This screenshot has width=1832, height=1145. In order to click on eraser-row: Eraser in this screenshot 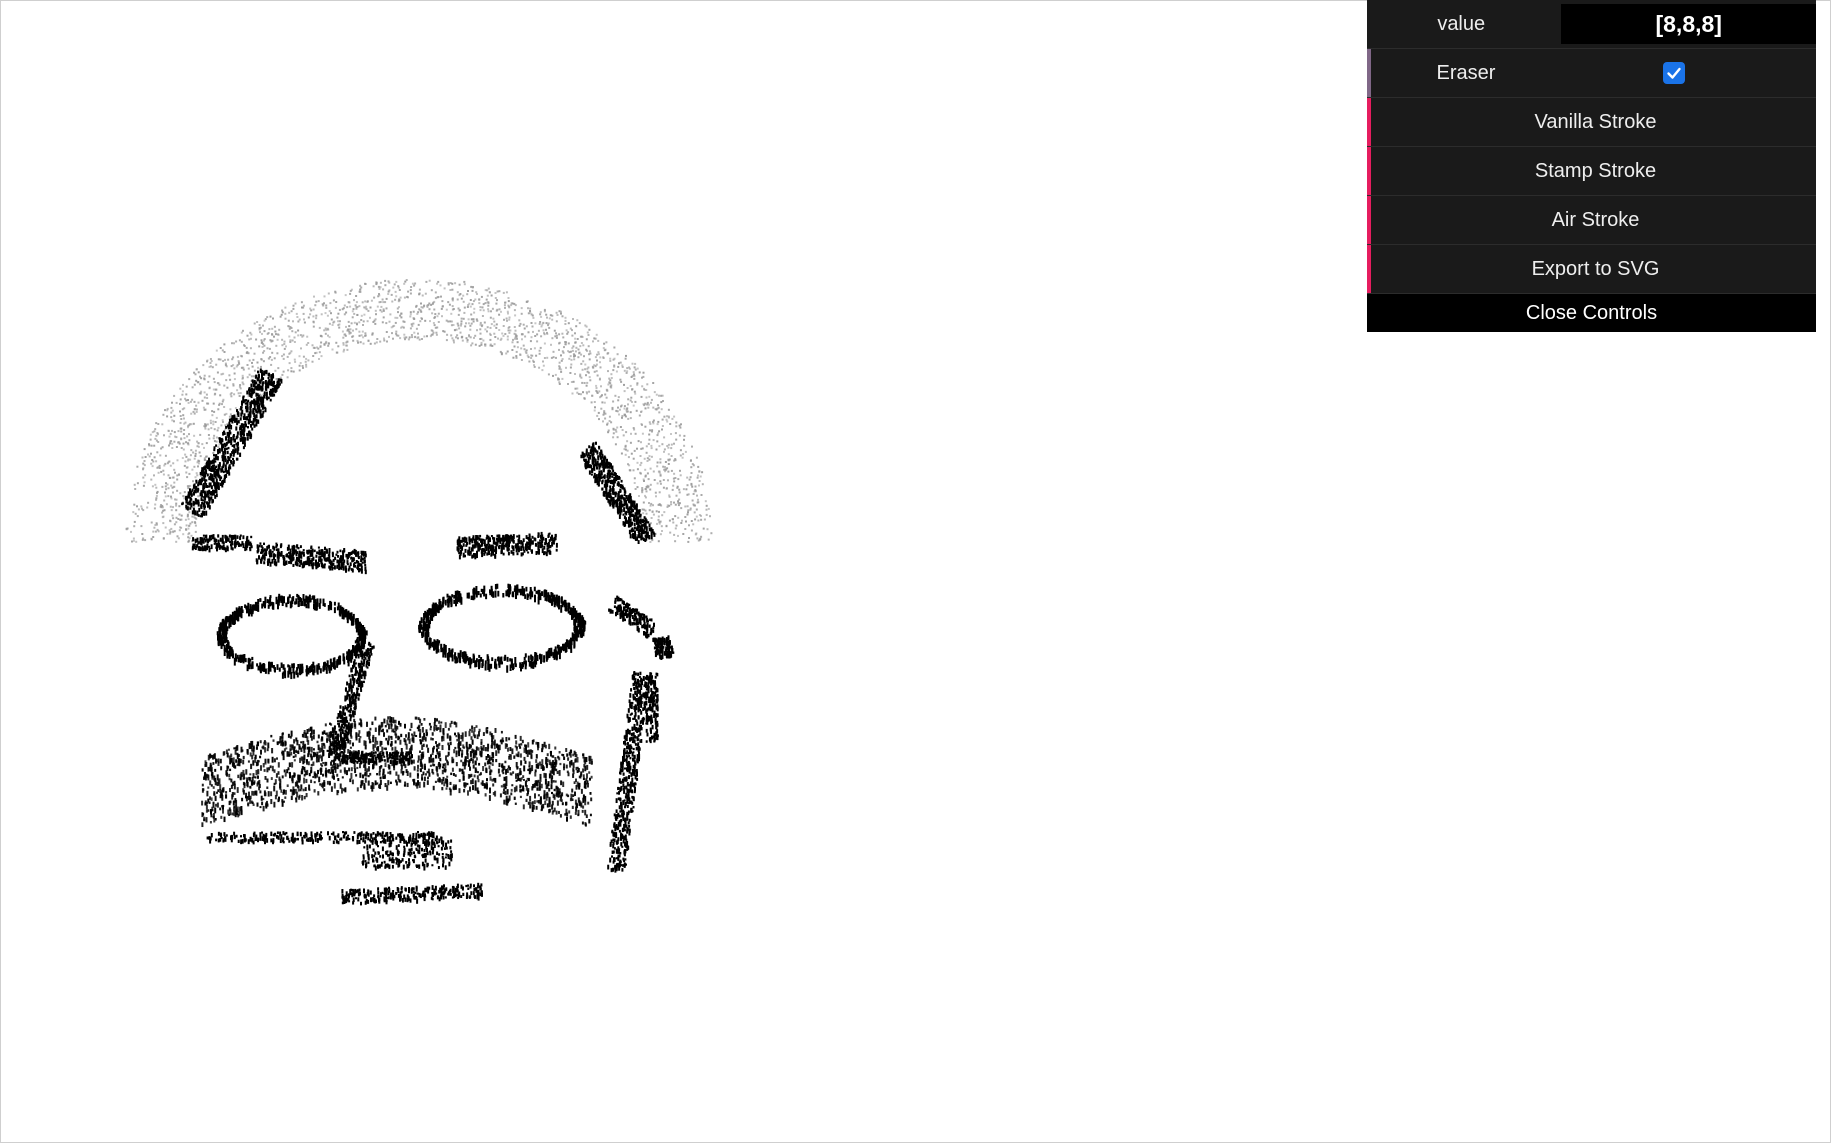, I will do `click(1591, 73)`.